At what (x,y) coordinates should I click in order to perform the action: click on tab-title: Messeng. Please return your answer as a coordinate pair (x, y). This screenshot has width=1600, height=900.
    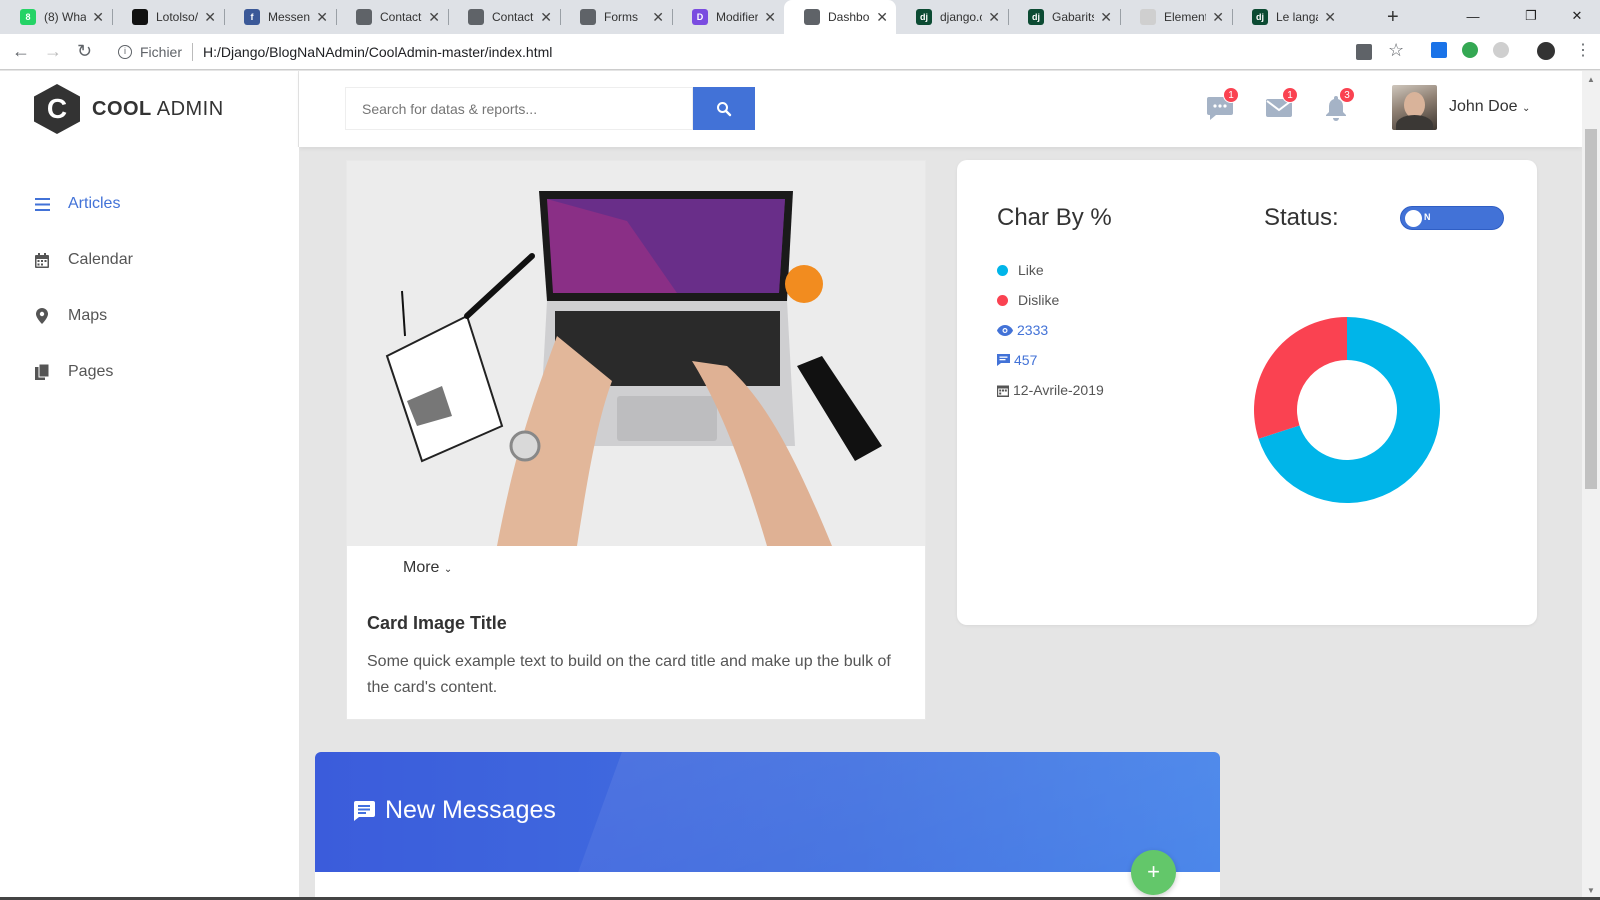
    Looking at the image, I should click on (289, 17).